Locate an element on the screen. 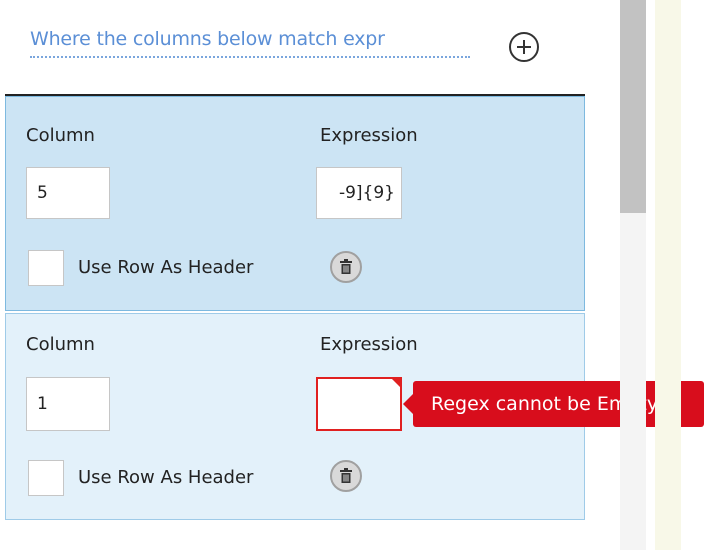  column-input: 5 is located at coordinates (68, 193).